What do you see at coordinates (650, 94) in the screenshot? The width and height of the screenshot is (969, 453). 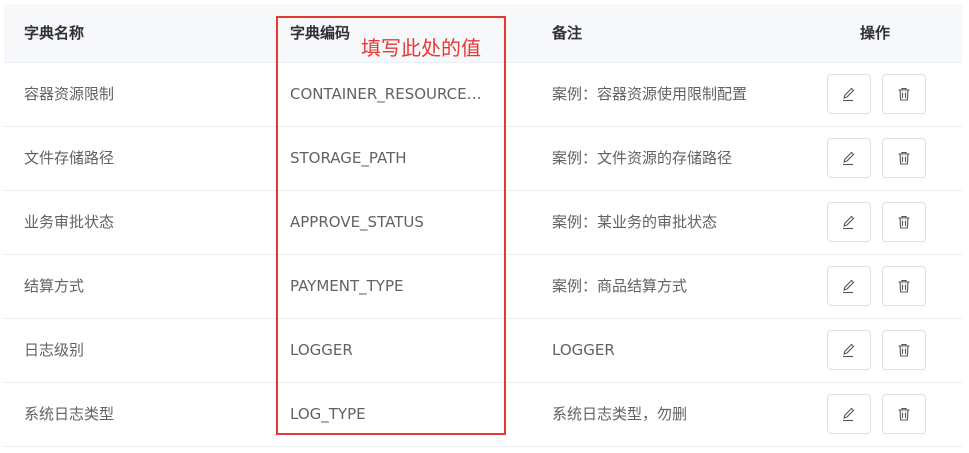 I see `remark-cell: 案例：容器资源使用限制配置` at bounding box center [650, 94].